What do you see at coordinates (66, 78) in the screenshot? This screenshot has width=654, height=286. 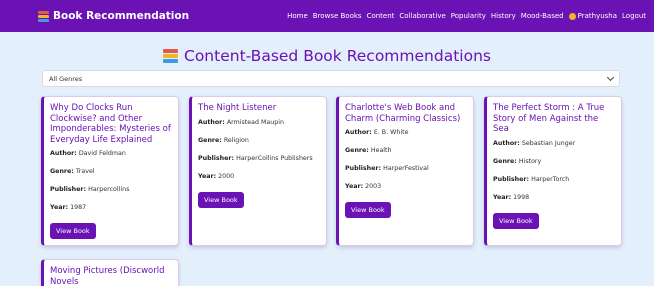 I see `genre-select-value: All Genres` at bounding box center [66, 78].